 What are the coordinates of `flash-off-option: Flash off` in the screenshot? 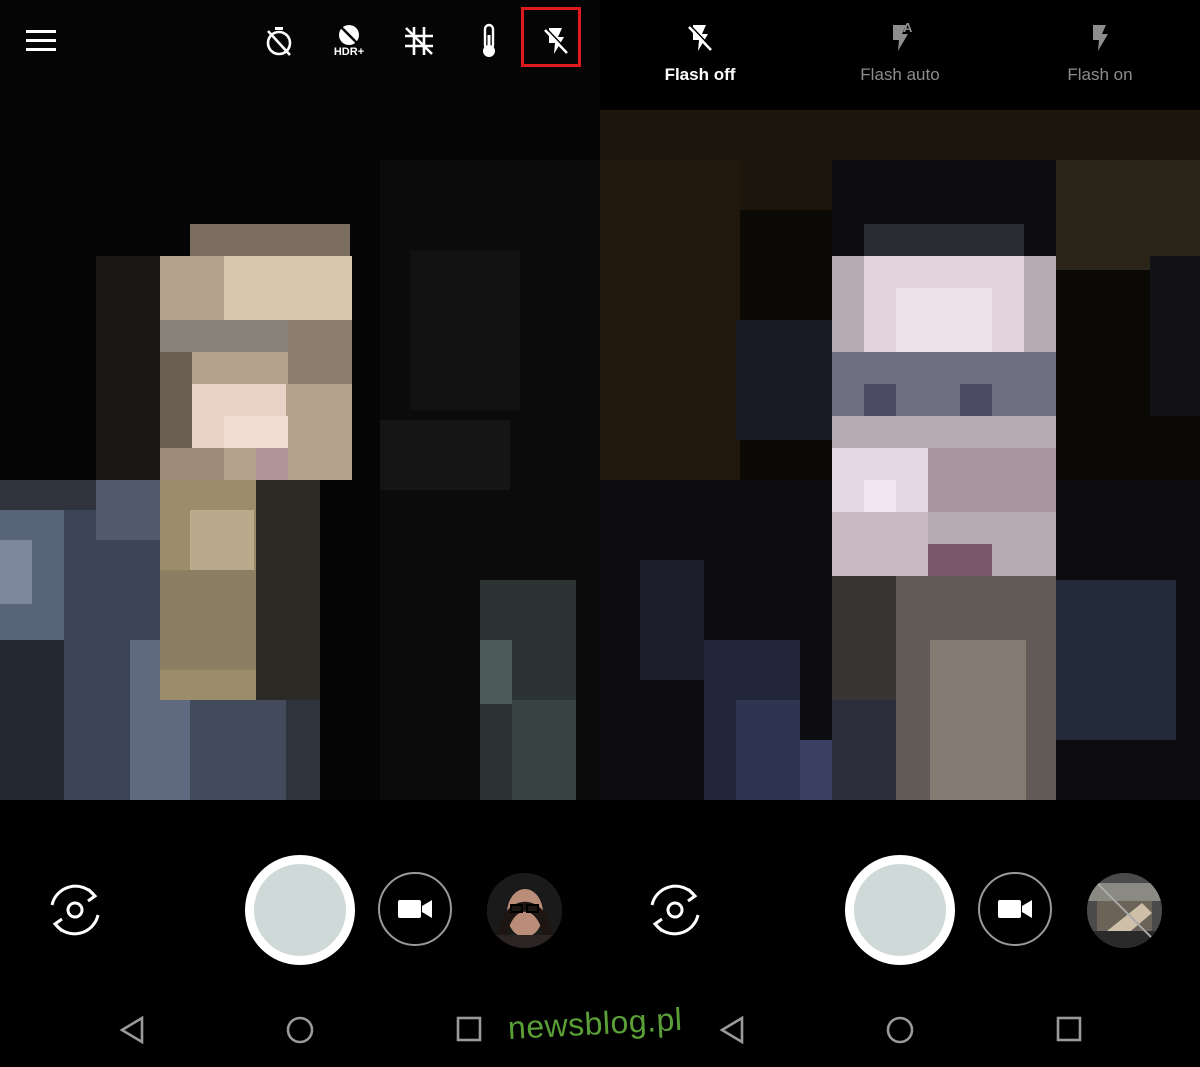 It's located at (700, 53).